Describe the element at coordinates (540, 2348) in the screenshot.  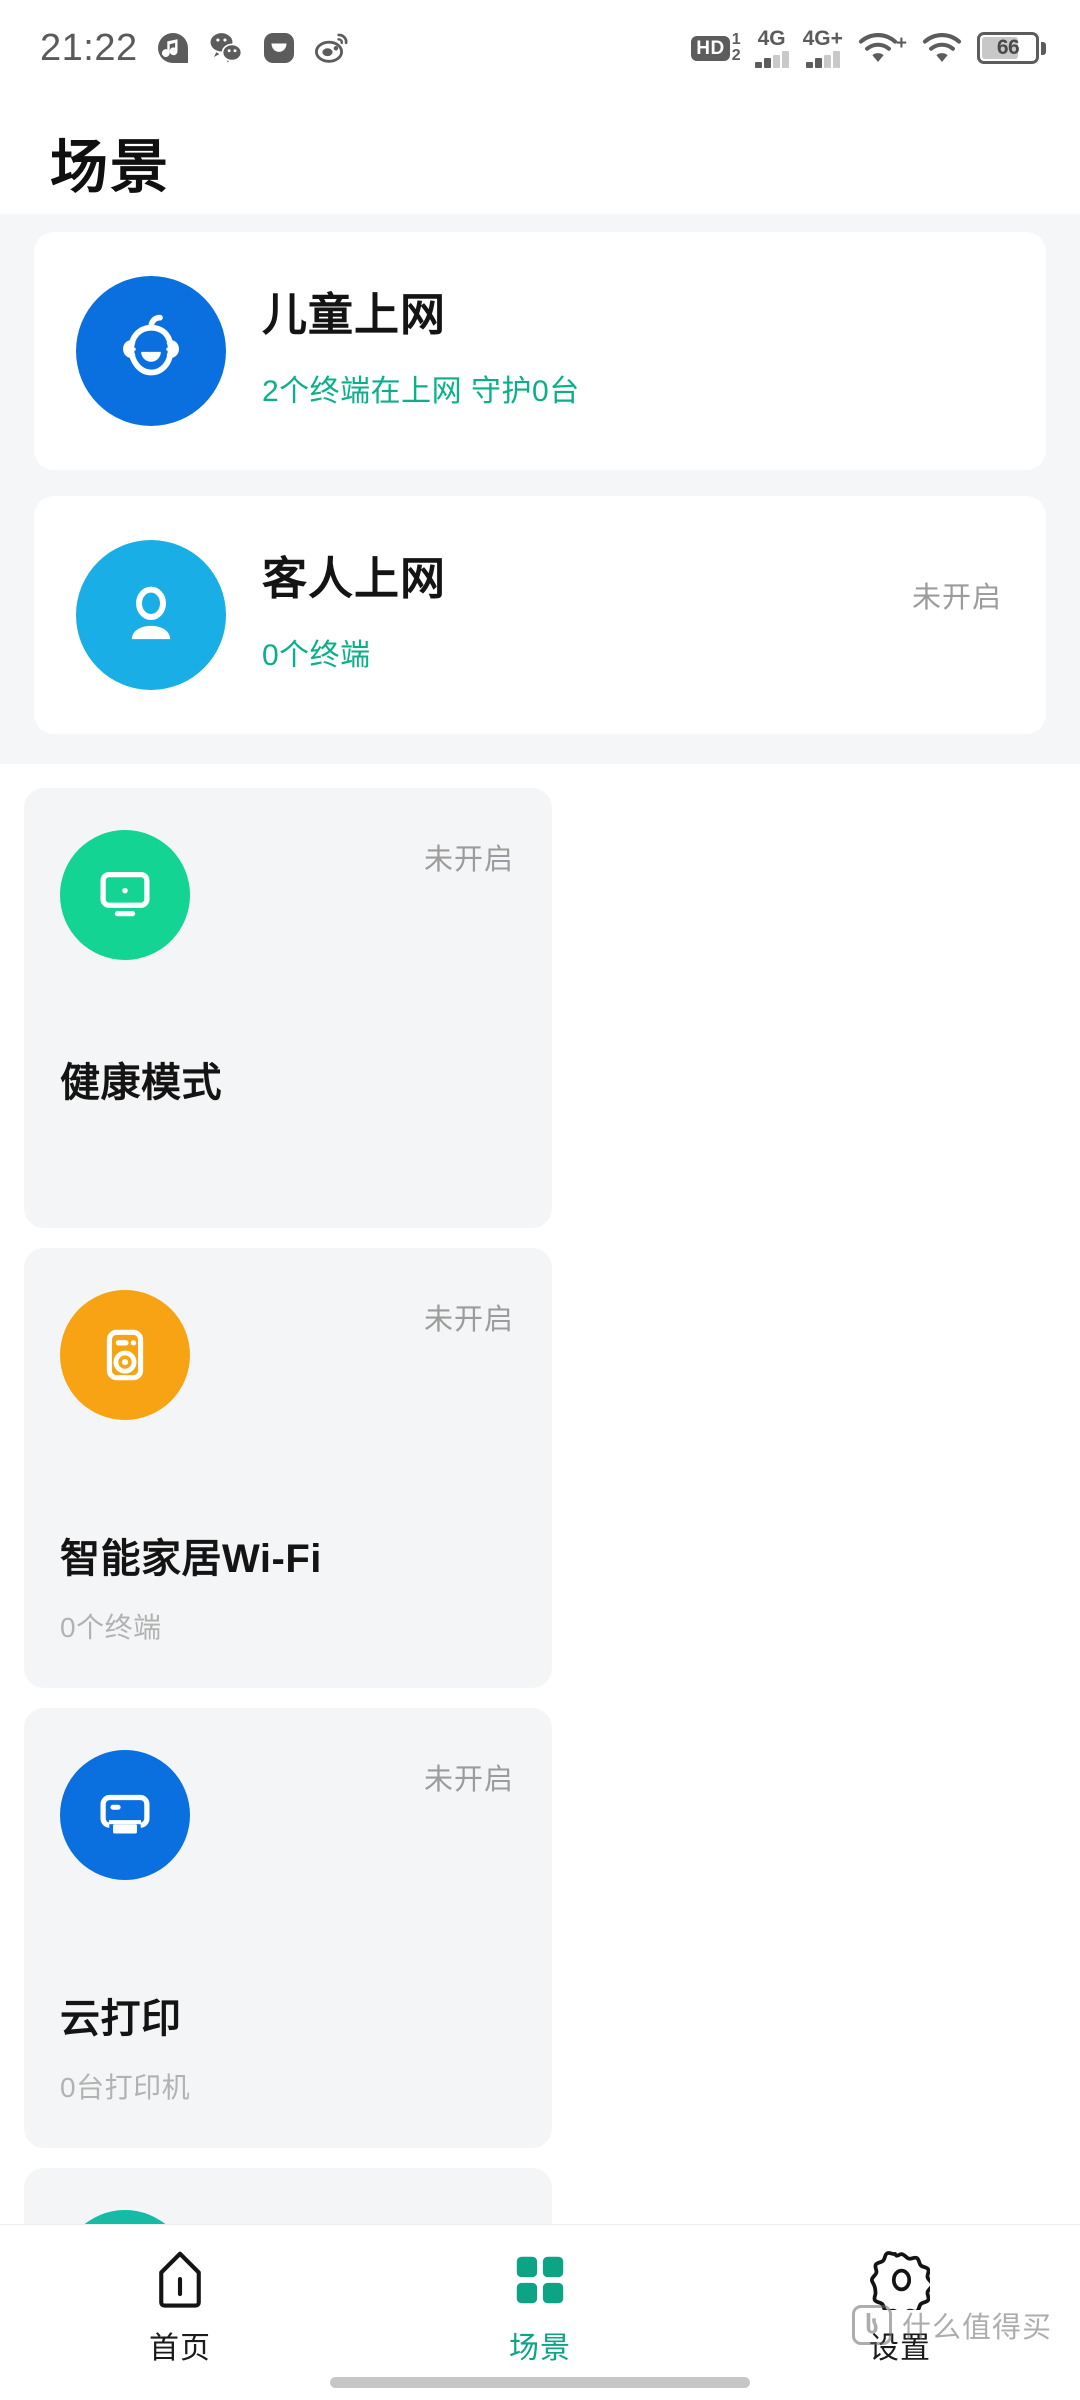
I see `nav-label-scenes: 场景` at that location.